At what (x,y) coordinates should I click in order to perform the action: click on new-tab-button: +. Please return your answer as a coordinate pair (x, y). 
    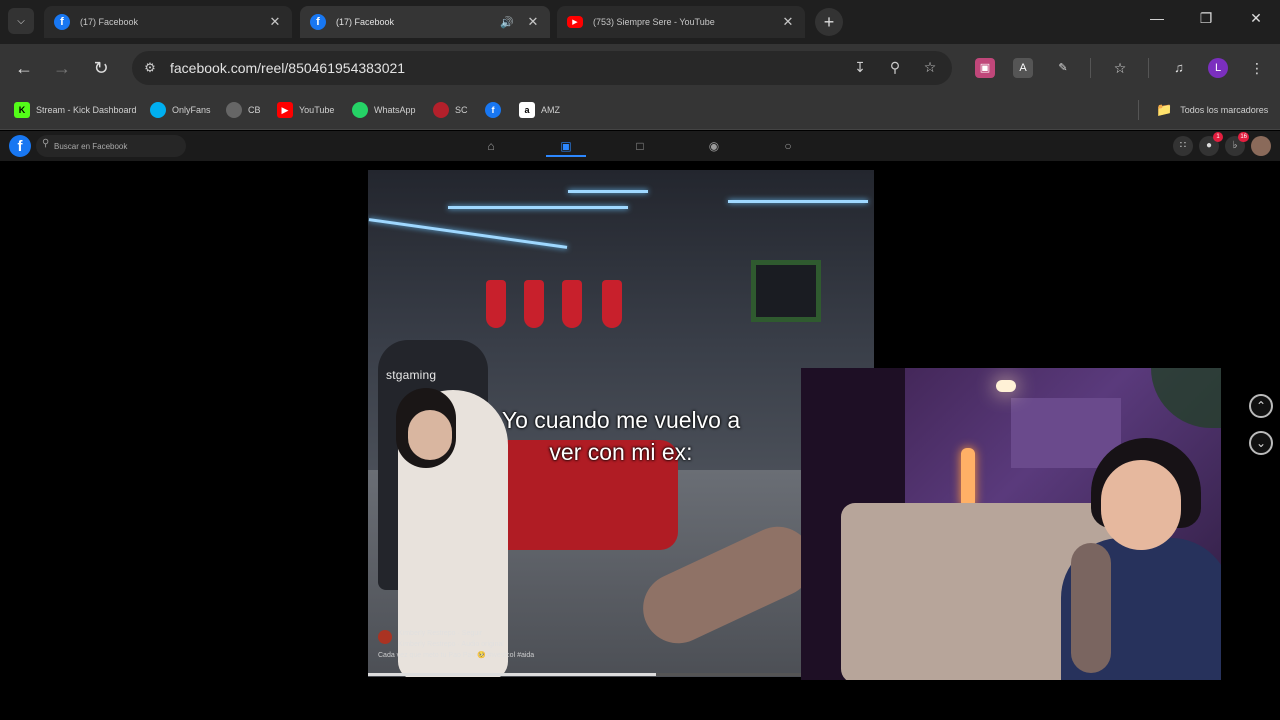
    Looking at the image, I should click on (829, 22).